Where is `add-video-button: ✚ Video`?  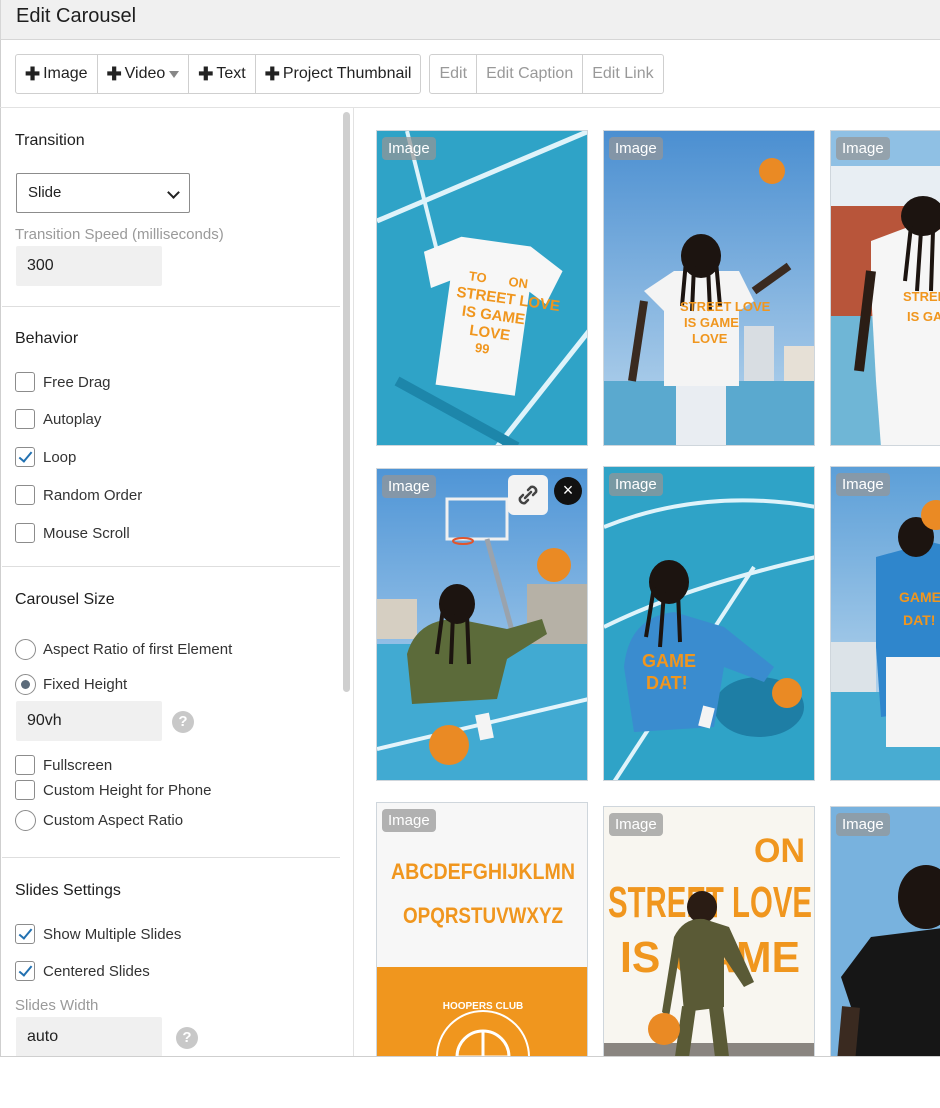 add-video-button: ✚ Video is located at coordinates (144, 74).